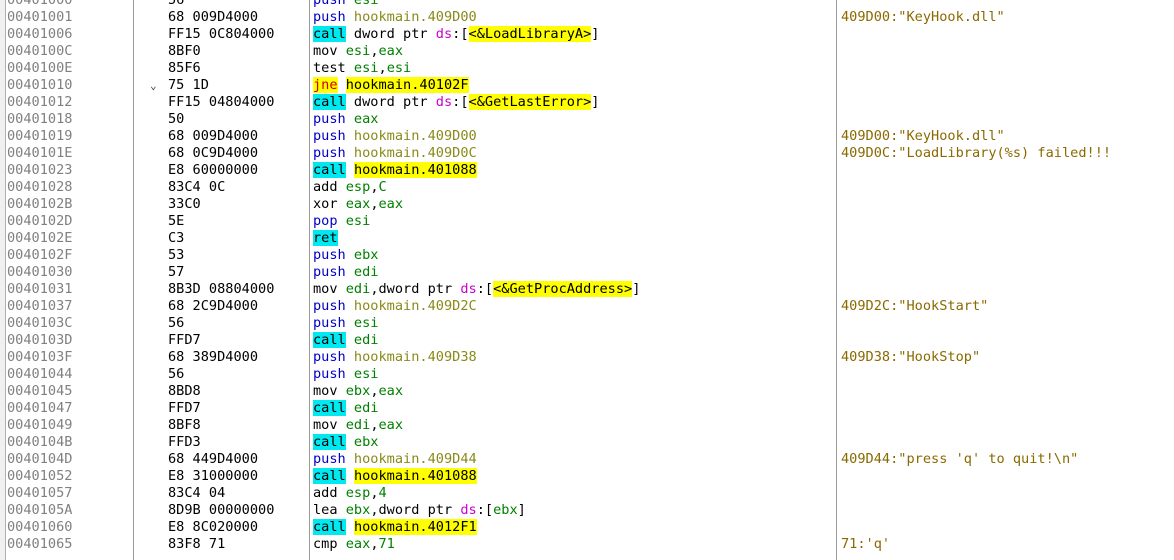  I want to click on instruction-cell: call dword ptr ds:[<&GetLastError>], so click(456, 102).